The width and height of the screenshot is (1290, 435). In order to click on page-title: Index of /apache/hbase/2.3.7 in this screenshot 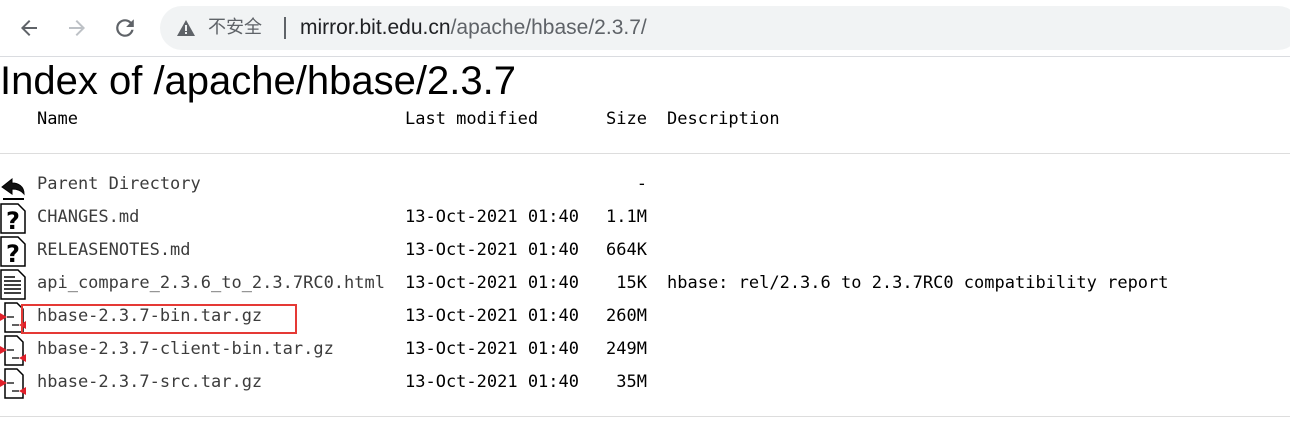, I will do `click(258, 81)`.